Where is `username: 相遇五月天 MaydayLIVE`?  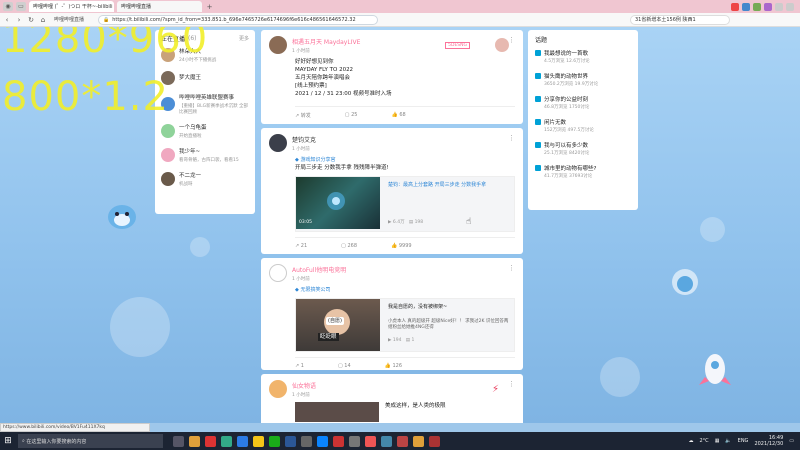
username: 相遇五月天 MaydayLIVE is located at coordinates (326, 41).